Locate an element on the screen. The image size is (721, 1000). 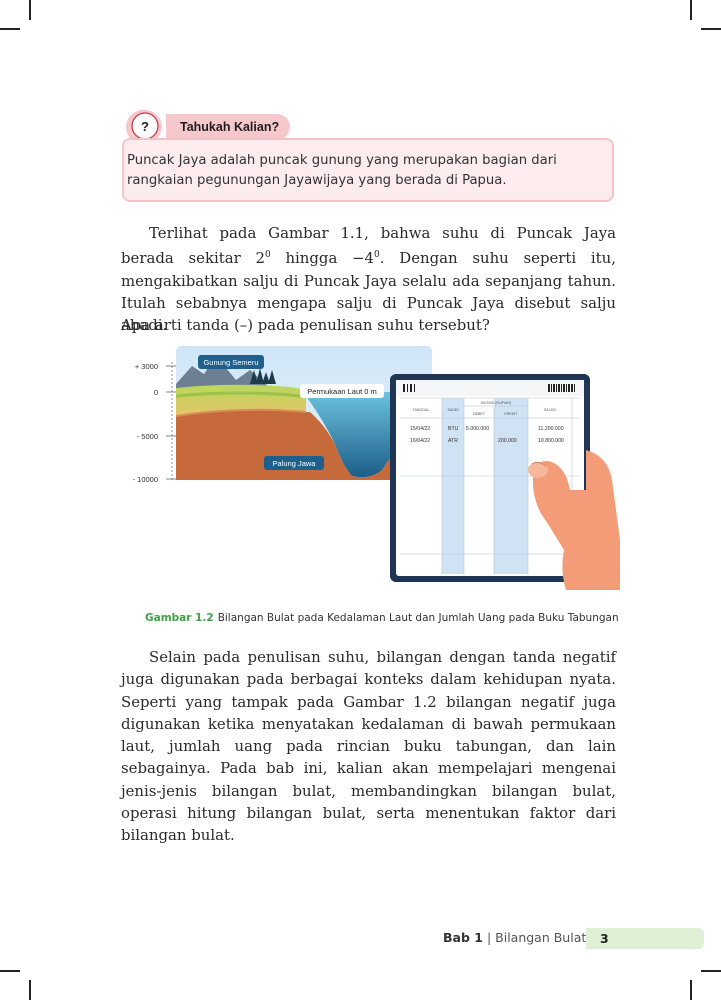
crop-mark-top-left-v is located at coordinates (30, 10).